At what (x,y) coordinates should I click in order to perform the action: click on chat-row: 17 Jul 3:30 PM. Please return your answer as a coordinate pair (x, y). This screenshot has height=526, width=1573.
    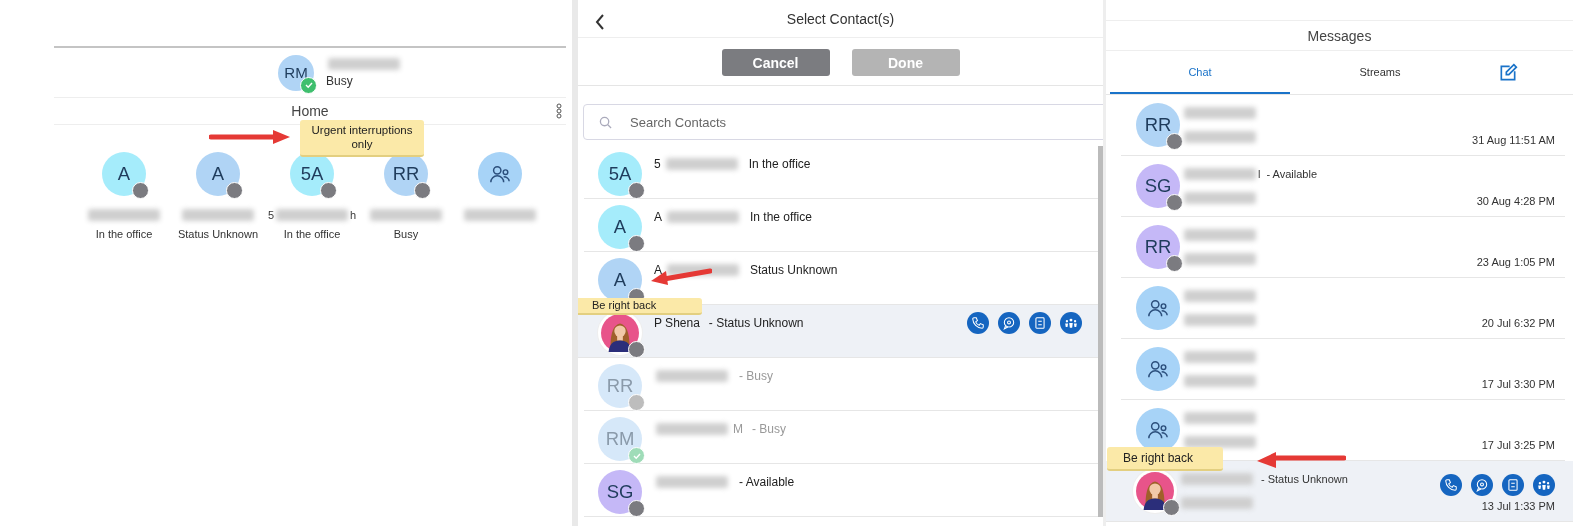
    Looking at the image, I should click on (1343, 369).